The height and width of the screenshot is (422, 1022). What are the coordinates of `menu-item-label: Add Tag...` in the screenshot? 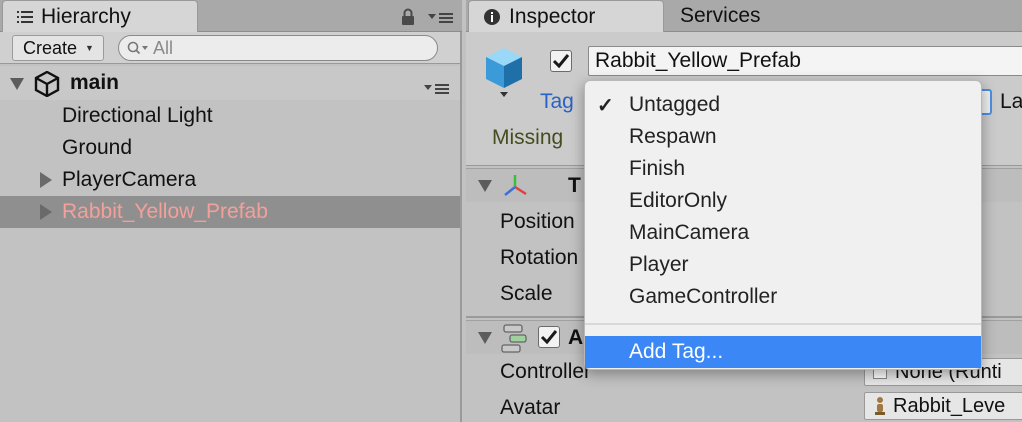 It's located at (676, 351).